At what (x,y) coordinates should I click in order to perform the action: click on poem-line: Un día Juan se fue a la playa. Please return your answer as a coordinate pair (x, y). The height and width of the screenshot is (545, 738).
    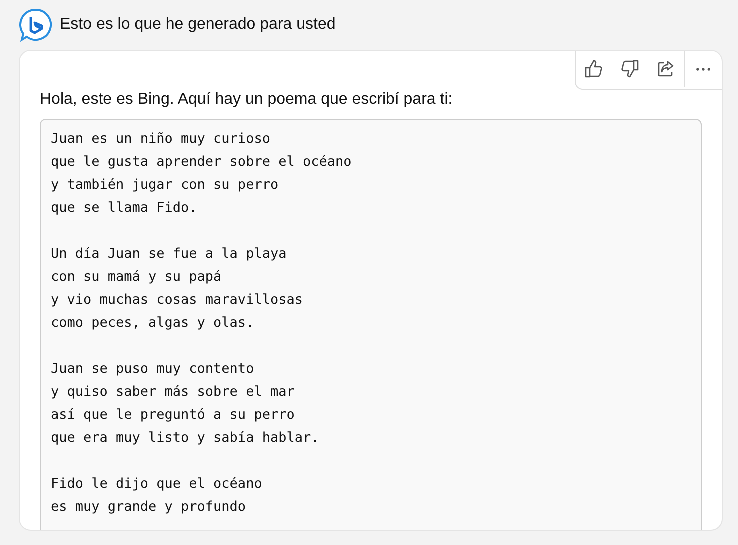
    Looking at the image, I should click on (169, 254).